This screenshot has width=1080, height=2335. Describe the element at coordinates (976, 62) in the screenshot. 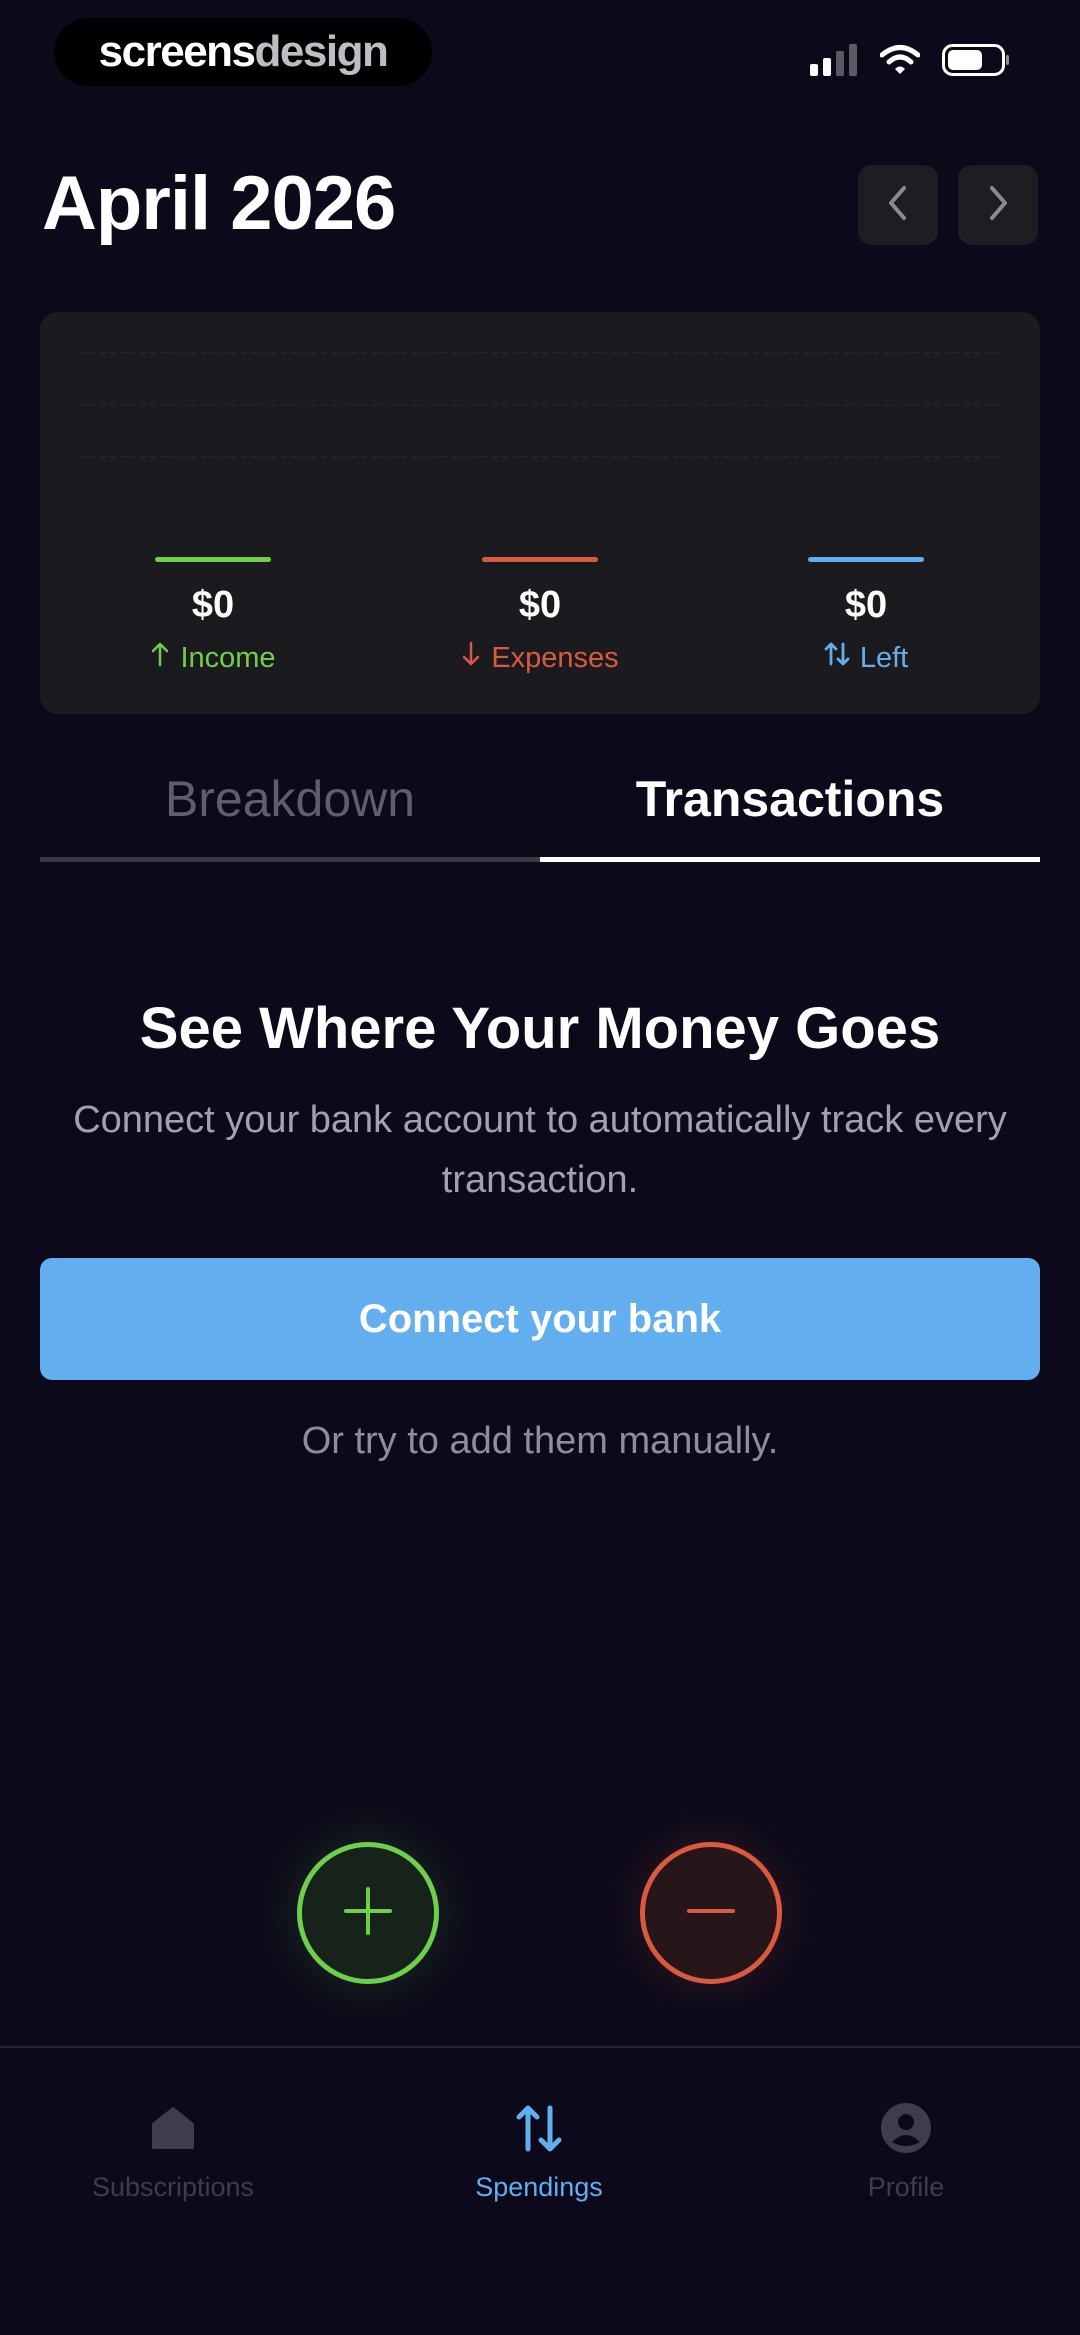

I see `battery-icon` at that location.